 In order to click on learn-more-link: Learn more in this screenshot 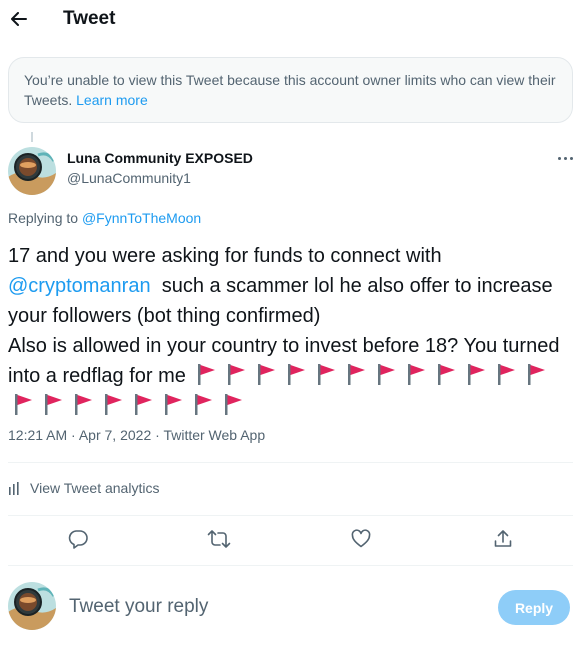, I will do `click(112, 100)`.